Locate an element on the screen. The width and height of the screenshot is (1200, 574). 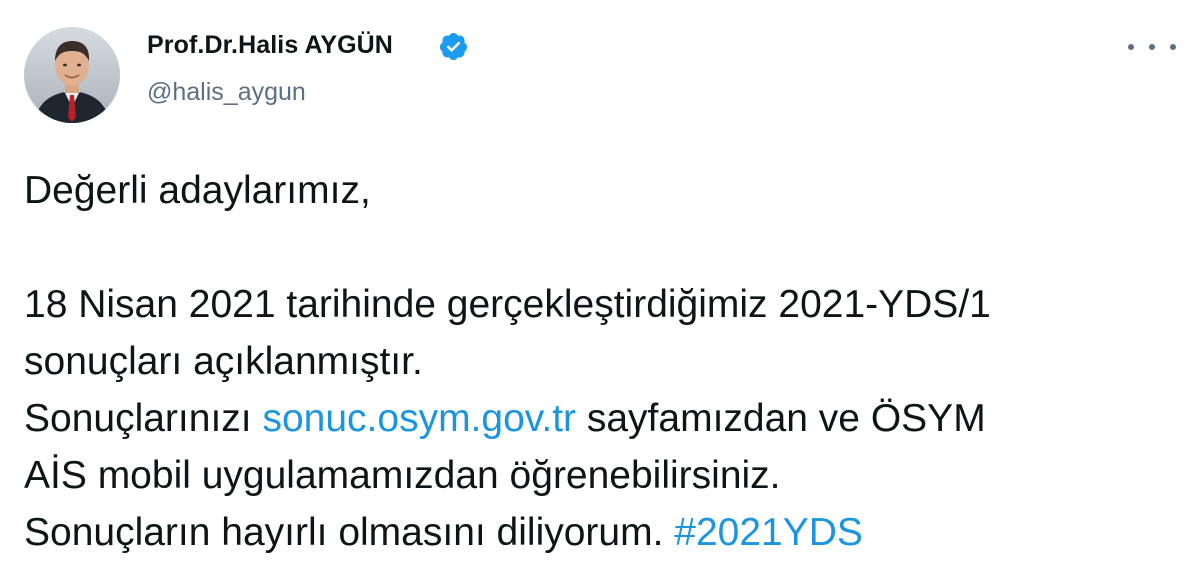
tweet-text-segment: sayfamızdan ve ÖSYM is located at coordinates (781, 418).